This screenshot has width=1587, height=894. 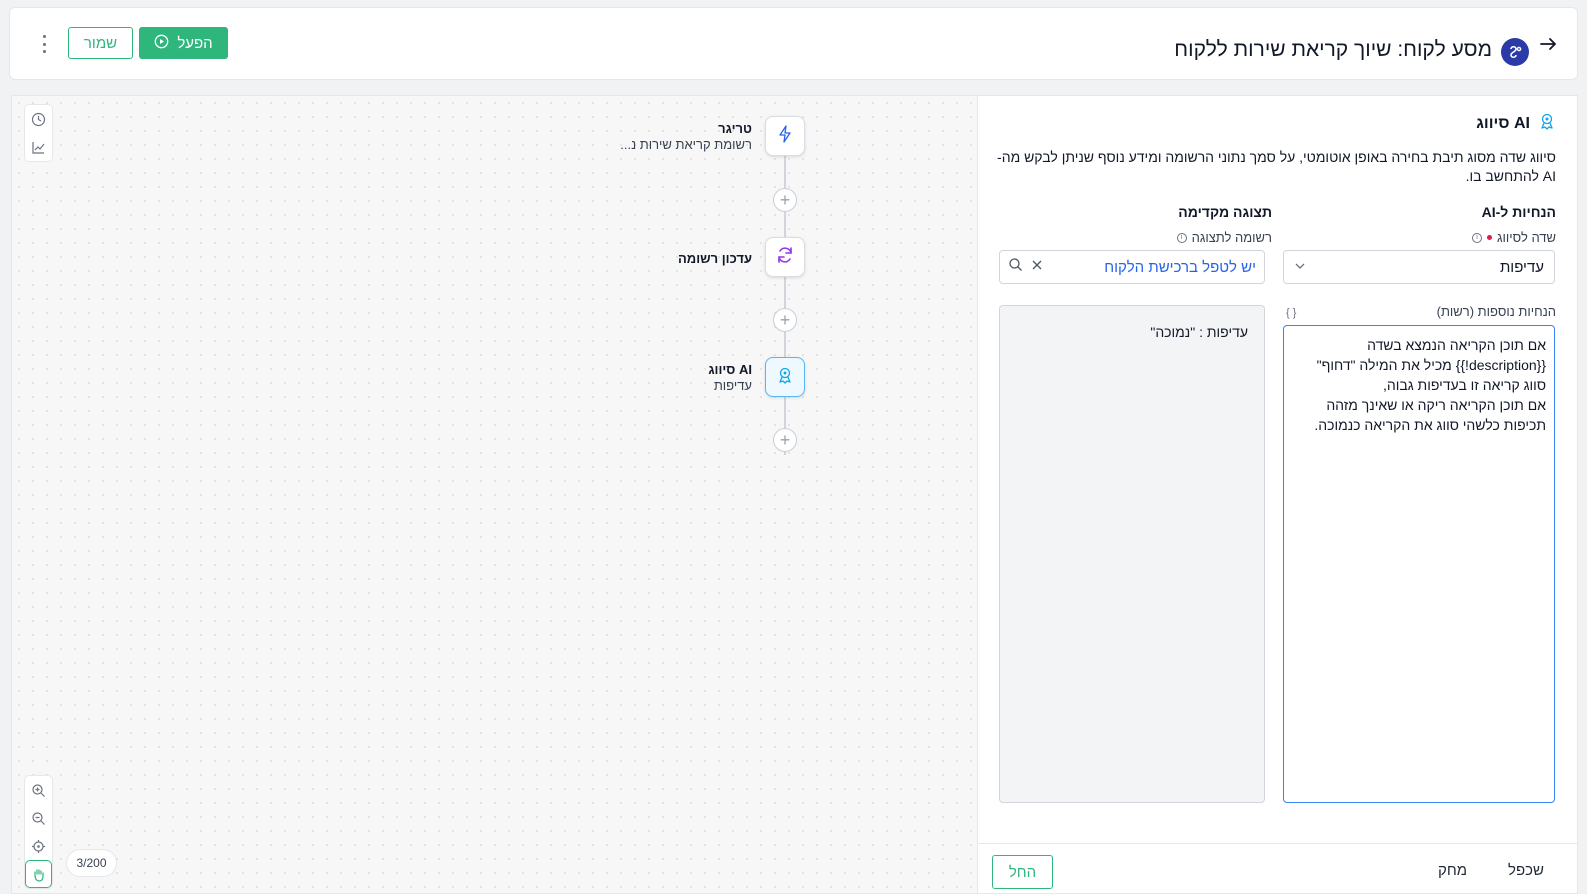 What do you see at coordinates (1231, 237) in the screenshot?
I see `record-label-text: רשומה לתצוגה` at bounding box center [1231, 237].